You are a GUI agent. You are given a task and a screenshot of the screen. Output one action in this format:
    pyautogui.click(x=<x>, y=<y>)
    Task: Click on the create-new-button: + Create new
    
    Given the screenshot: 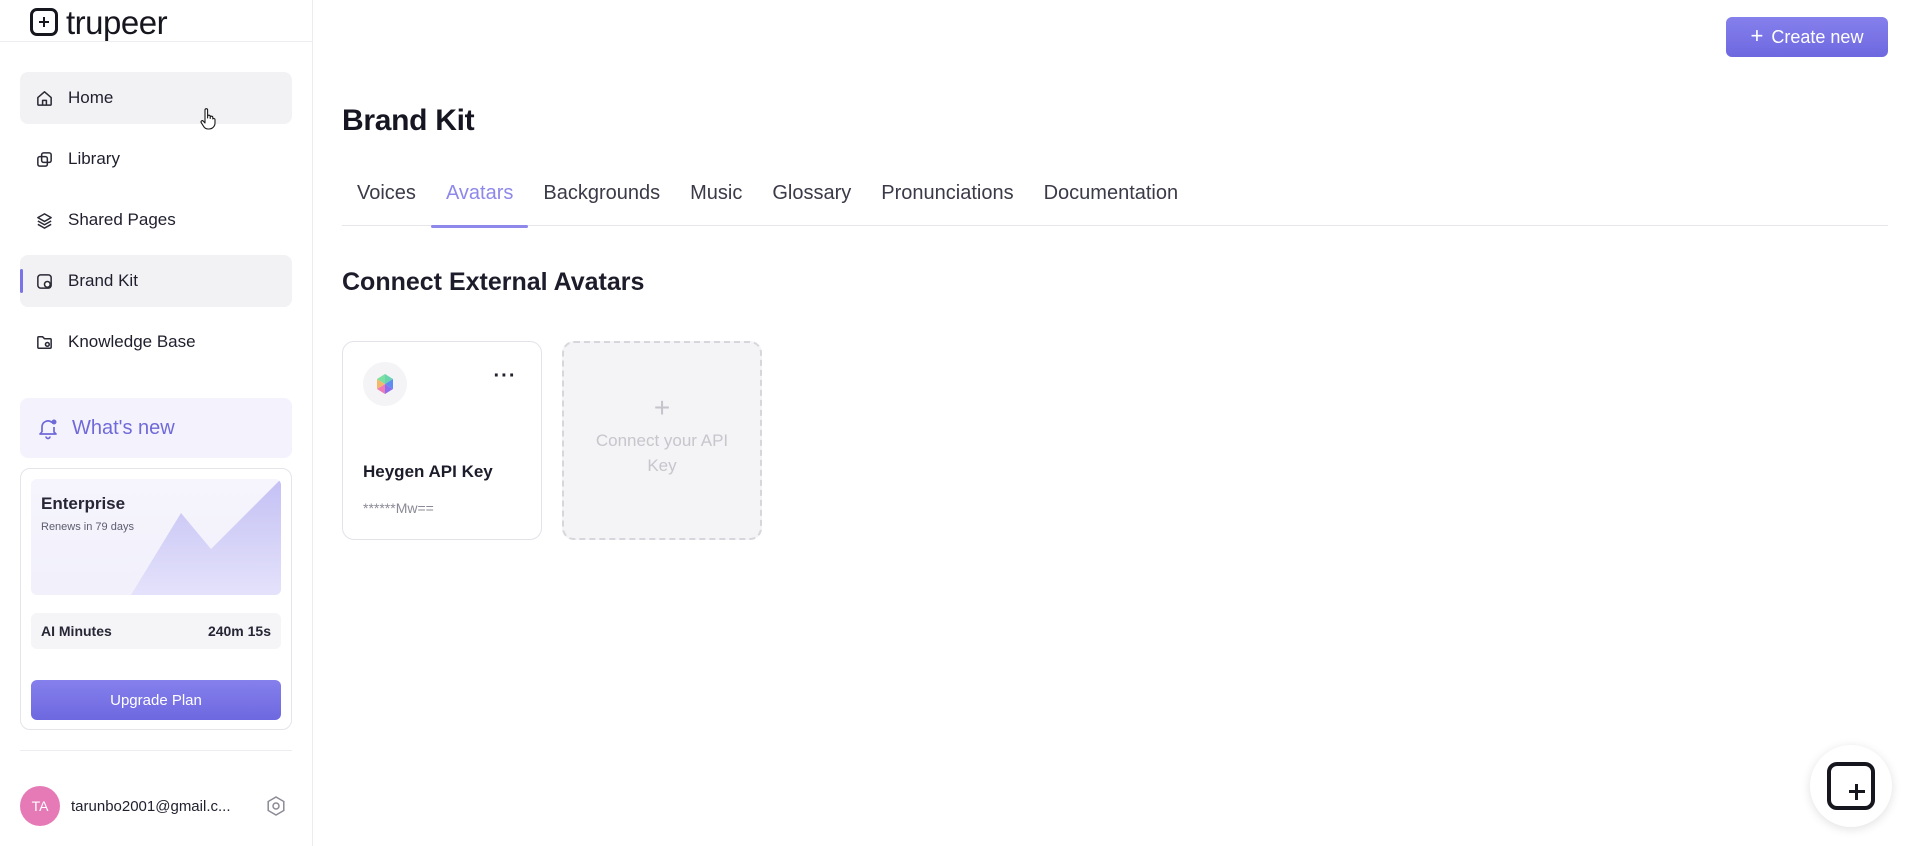 What is the action you would take?
    pyautogui.click(x=1807, y=37)
    